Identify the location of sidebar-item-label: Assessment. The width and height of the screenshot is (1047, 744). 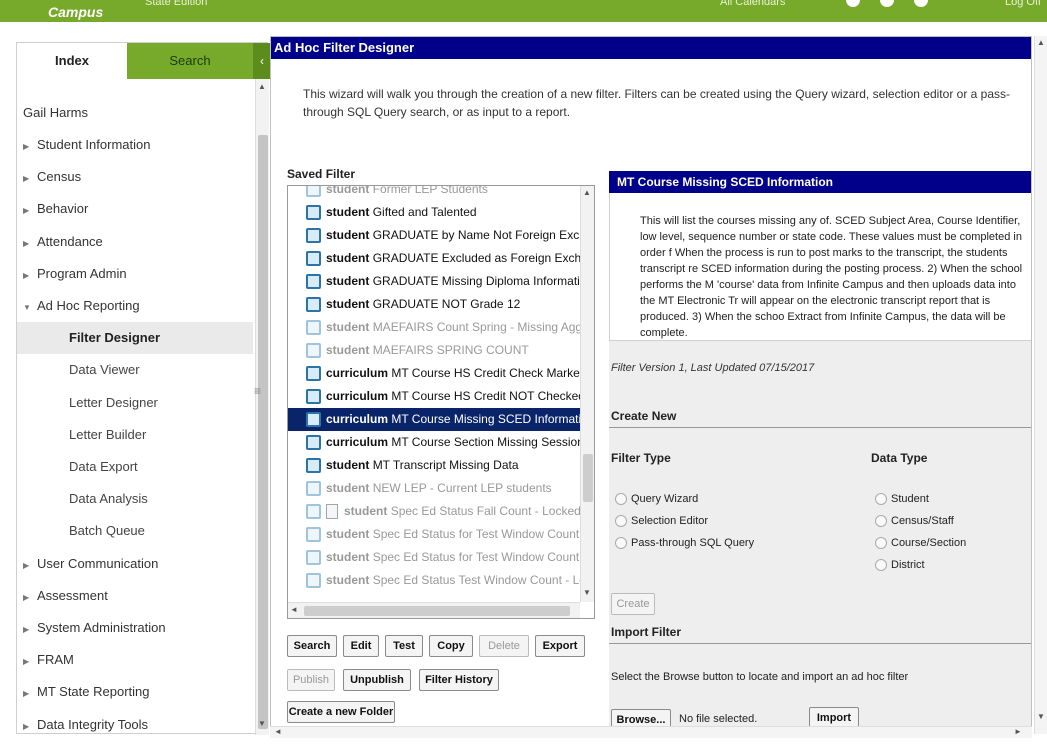
(72, 595).